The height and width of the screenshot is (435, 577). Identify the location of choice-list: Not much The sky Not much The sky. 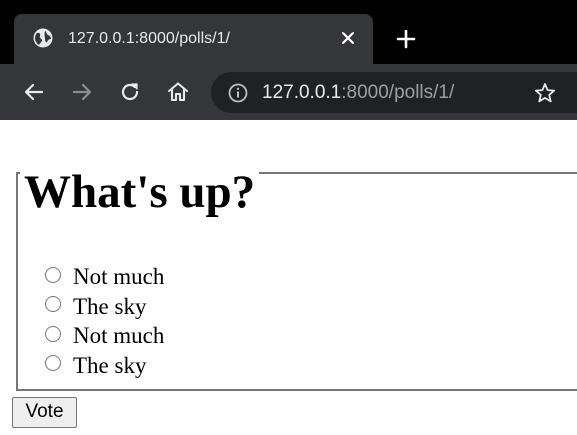
(104, 321).